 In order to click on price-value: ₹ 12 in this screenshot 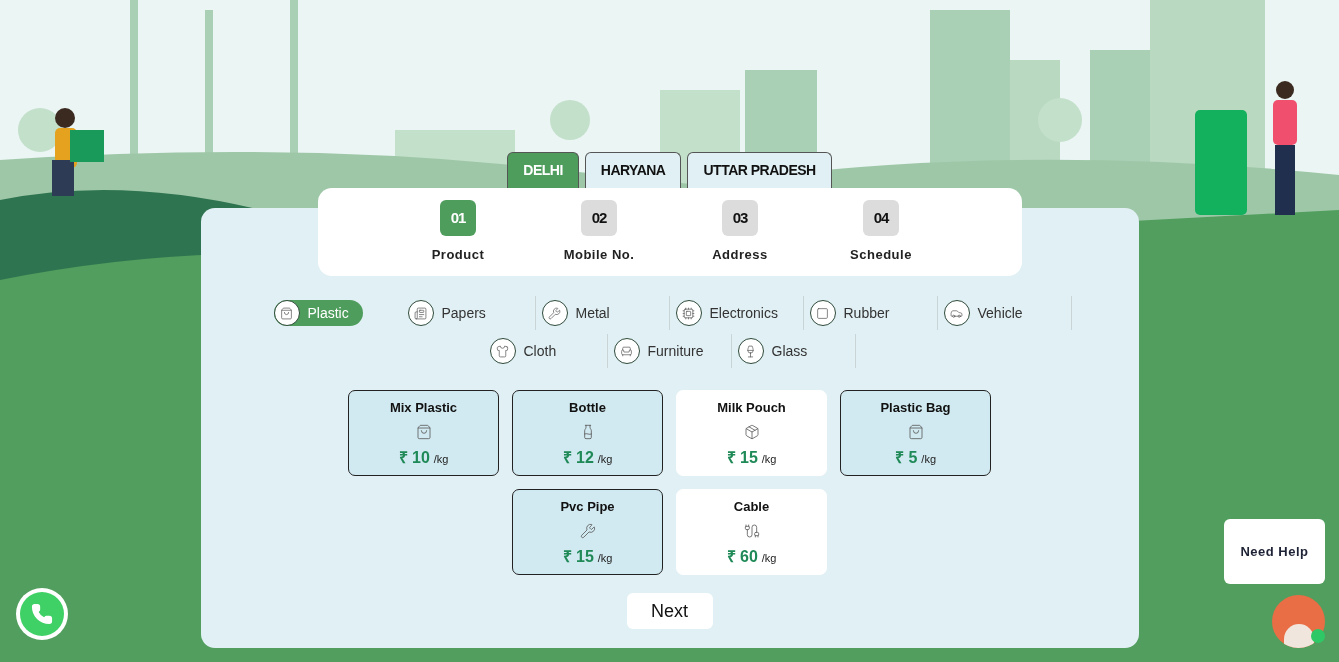, I will do `click(578, 457)`.